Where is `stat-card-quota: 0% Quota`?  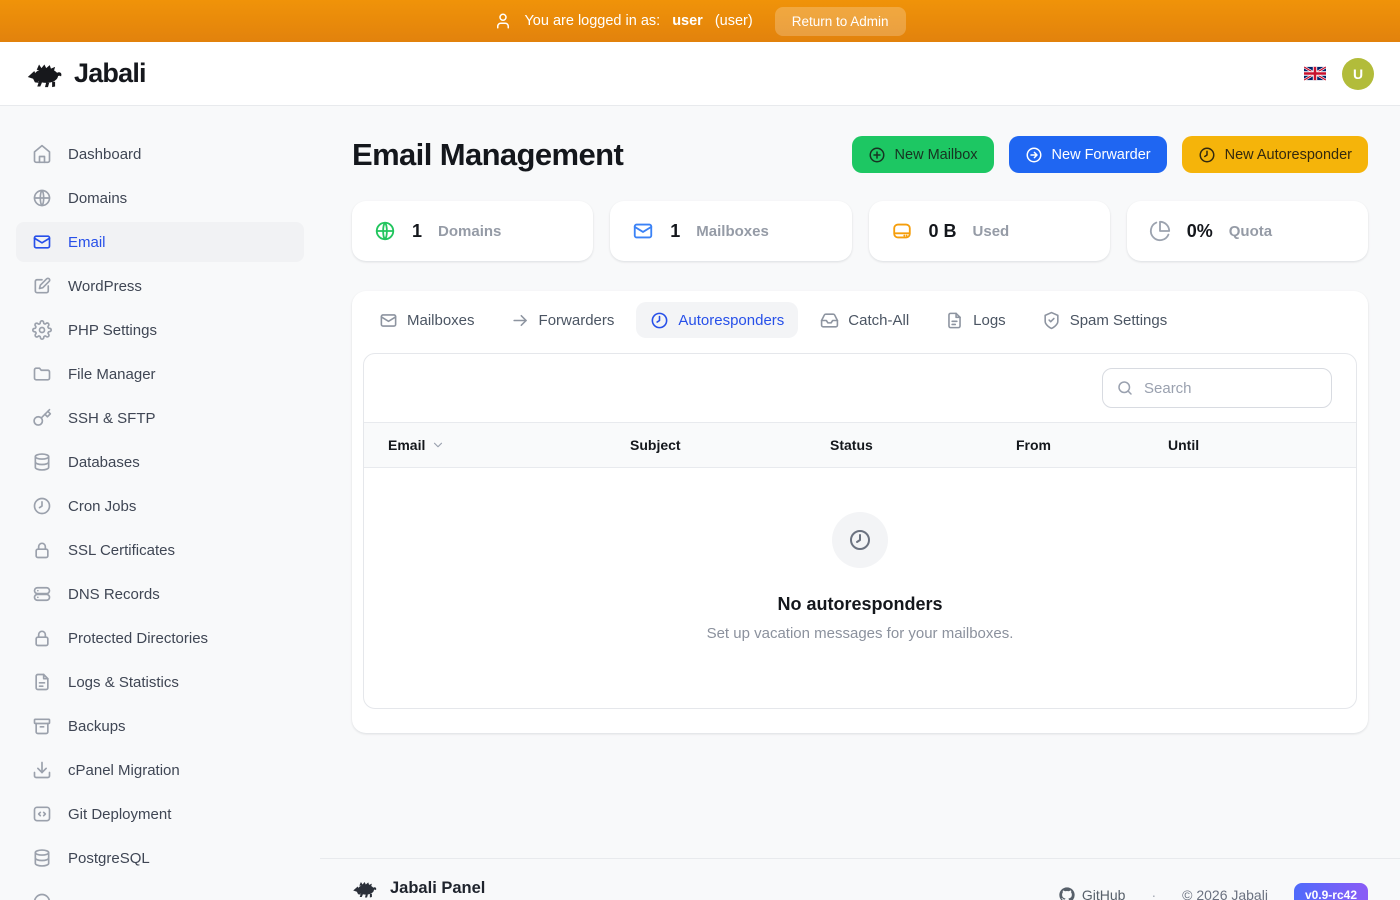
stat-card-quota: 0% Quota is located at coordinates (1247, 231).